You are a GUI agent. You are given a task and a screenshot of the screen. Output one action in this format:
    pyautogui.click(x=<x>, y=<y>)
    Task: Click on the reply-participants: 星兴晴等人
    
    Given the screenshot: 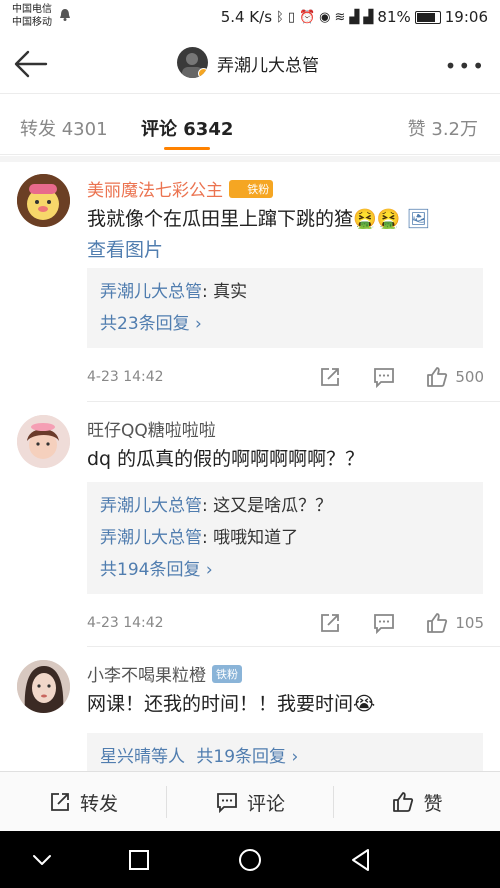 What is the action you would take?
    pyautogui.click(x=142, y=757)
    